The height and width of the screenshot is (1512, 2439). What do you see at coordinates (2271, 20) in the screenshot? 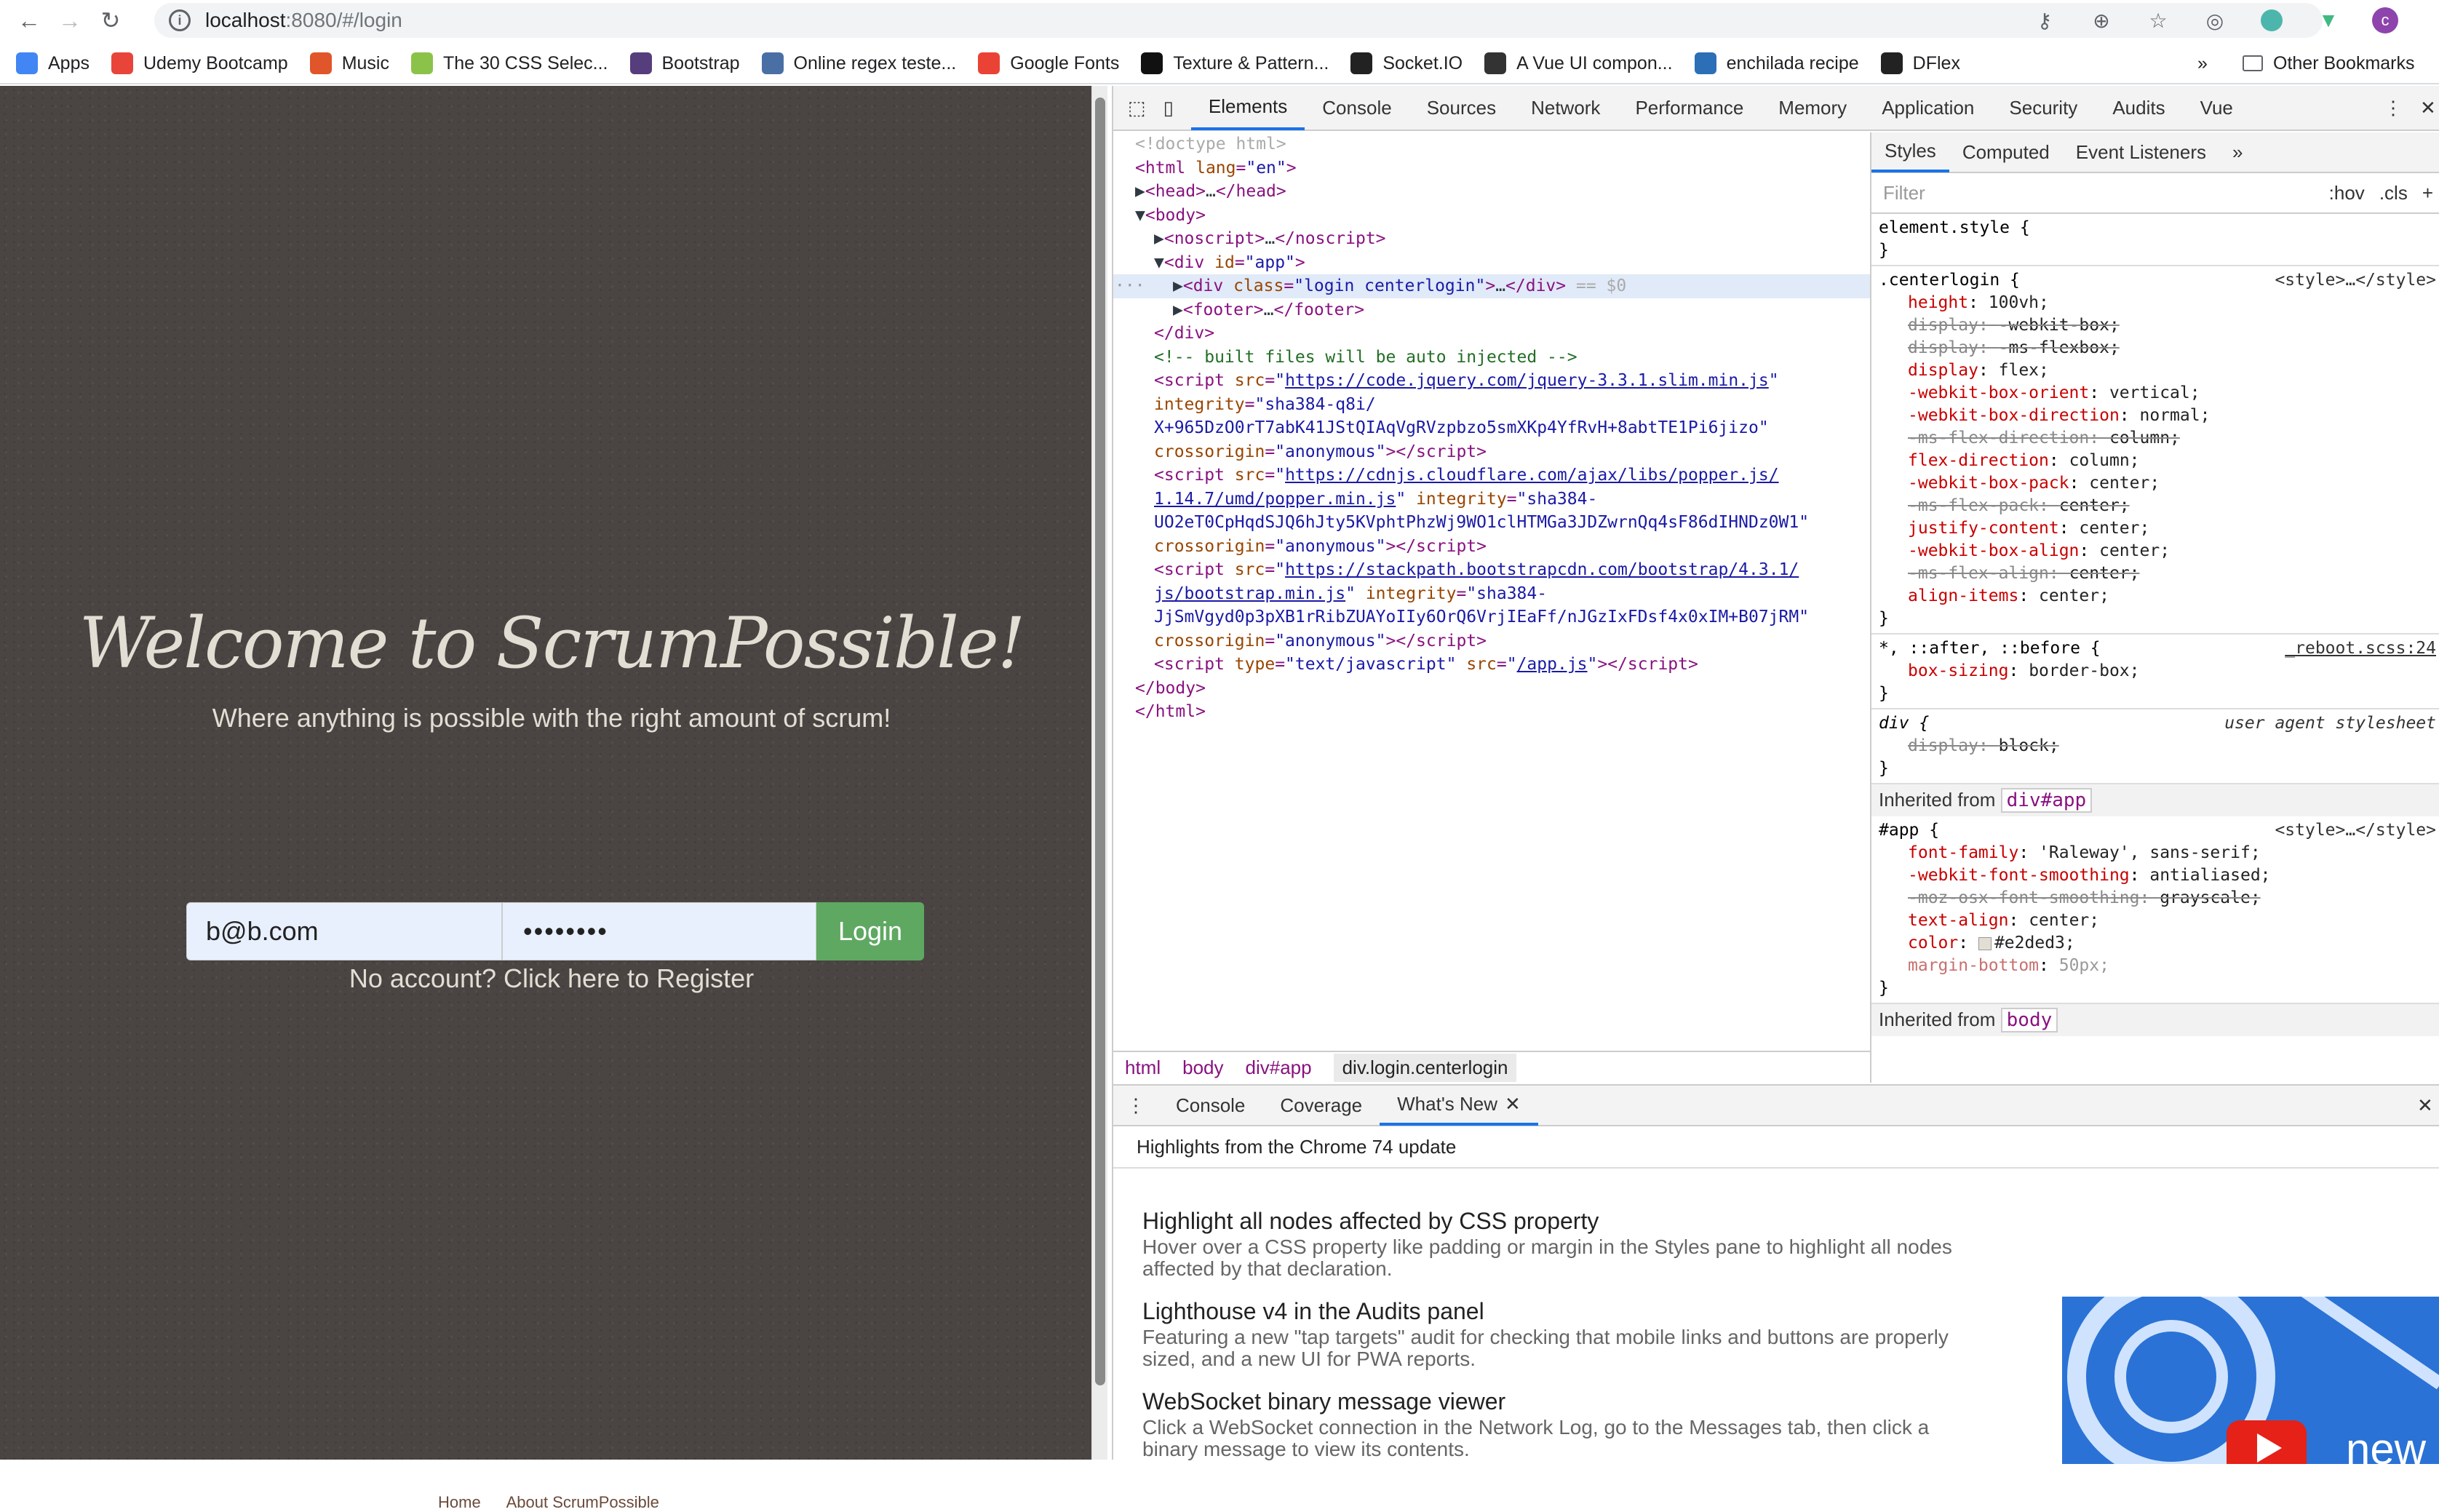
I see `extension-2-icon` at bounding box center [2271, 20].